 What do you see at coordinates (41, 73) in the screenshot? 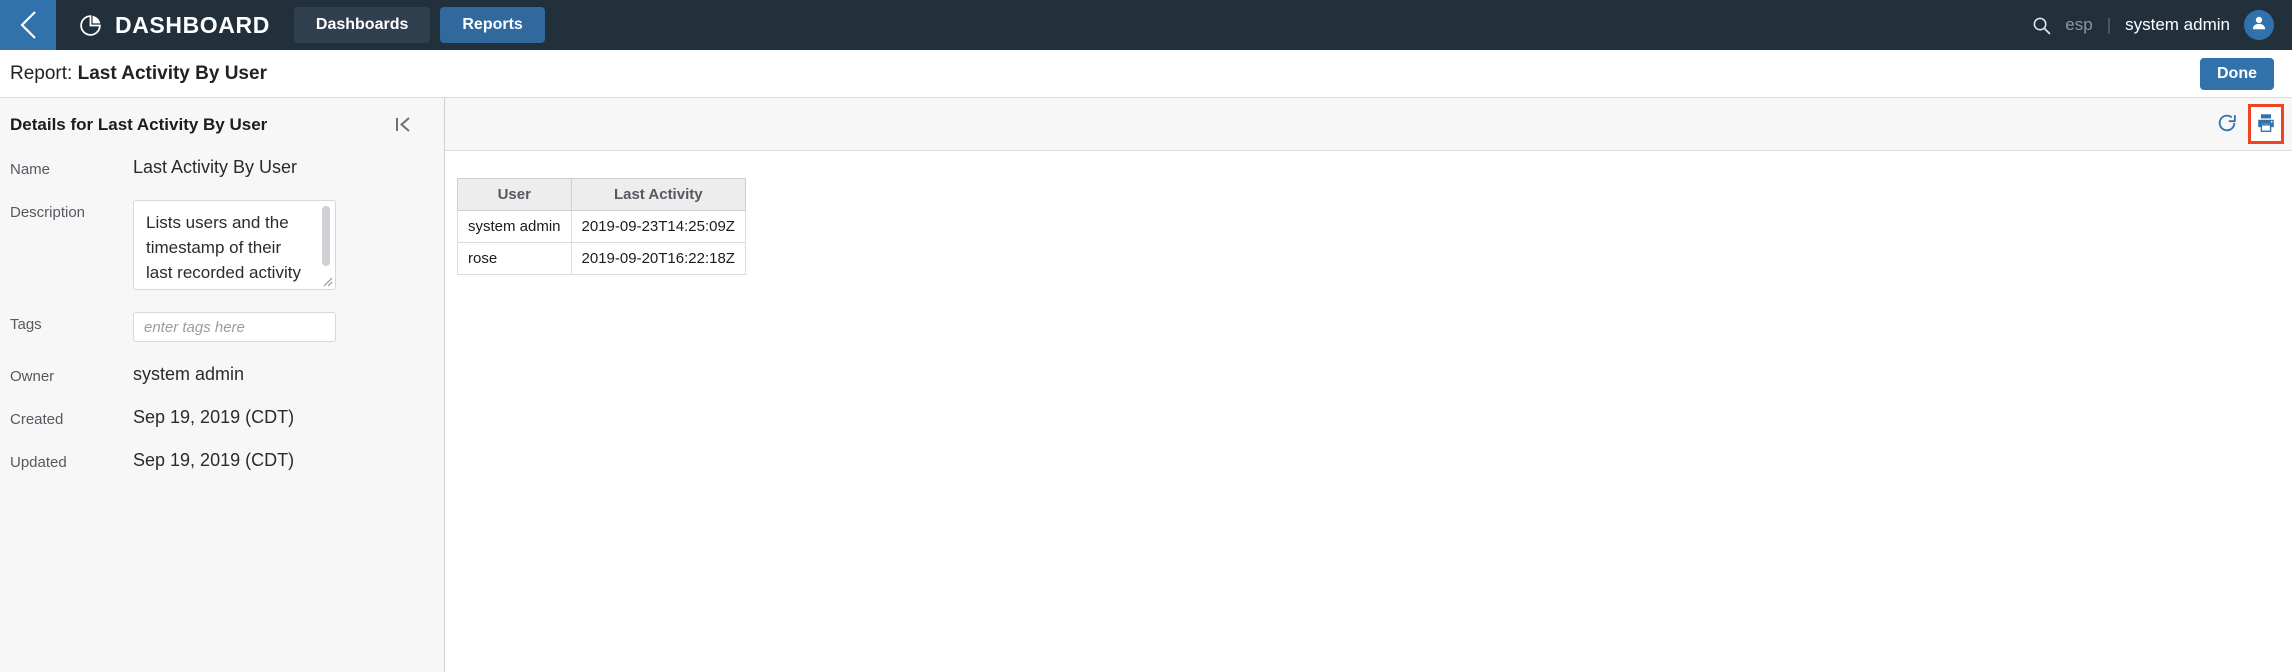
I see `page-title-prefix: Report:` at bounding box center [41, 73].